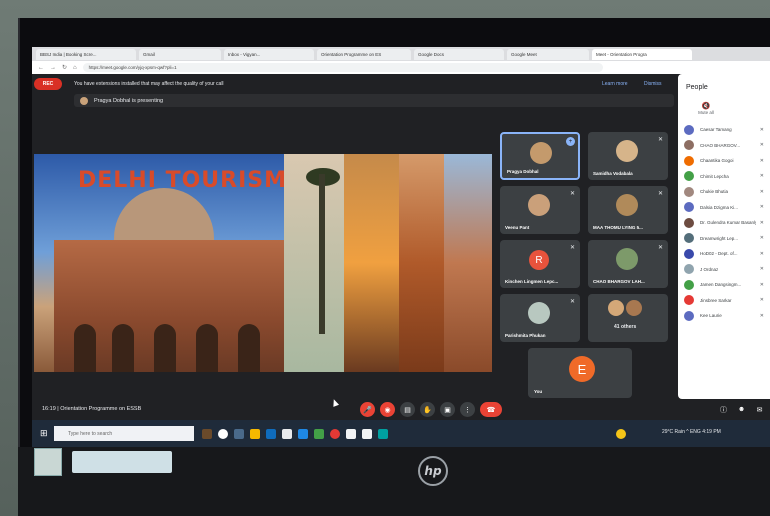 Image resolution: width=770 pixels, height=516 pixels. I want to click on captions-button: ▤, so click(407, 409).